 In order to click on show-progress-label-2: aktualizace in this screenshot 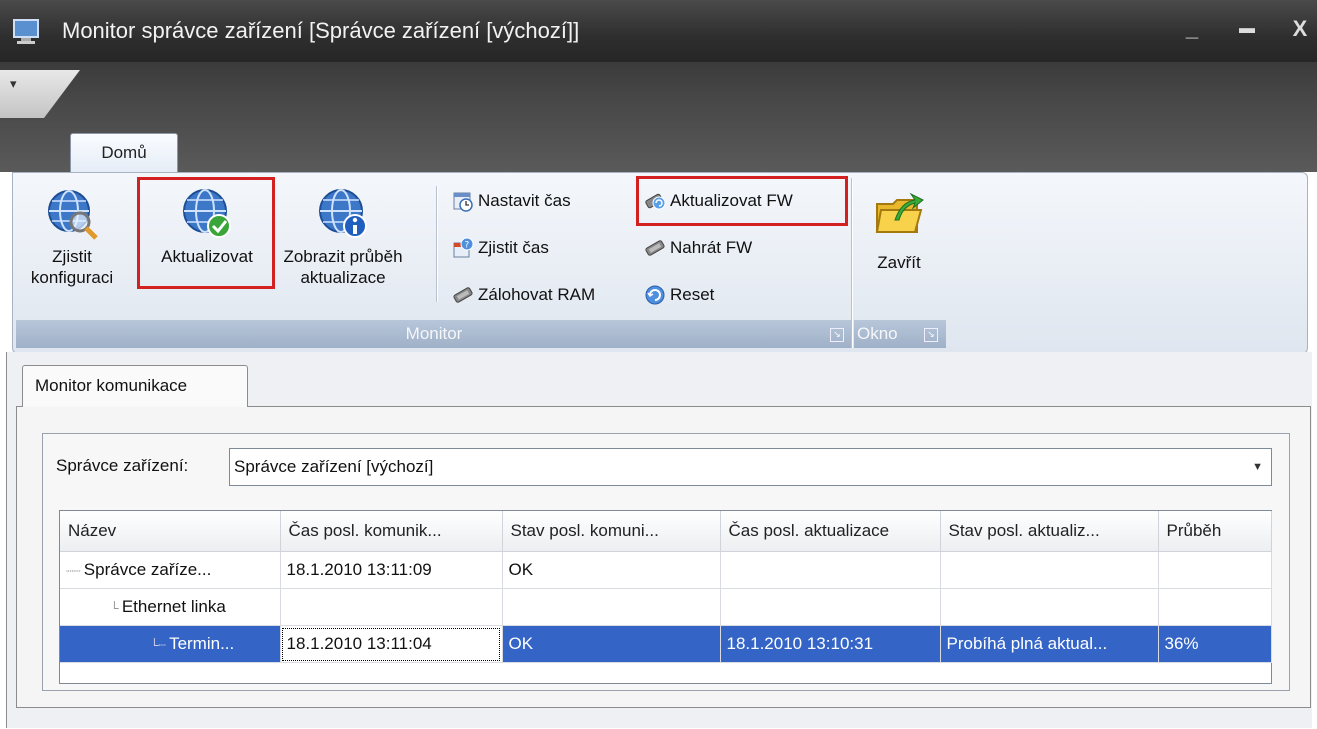, I will do `click(343, 277)`.